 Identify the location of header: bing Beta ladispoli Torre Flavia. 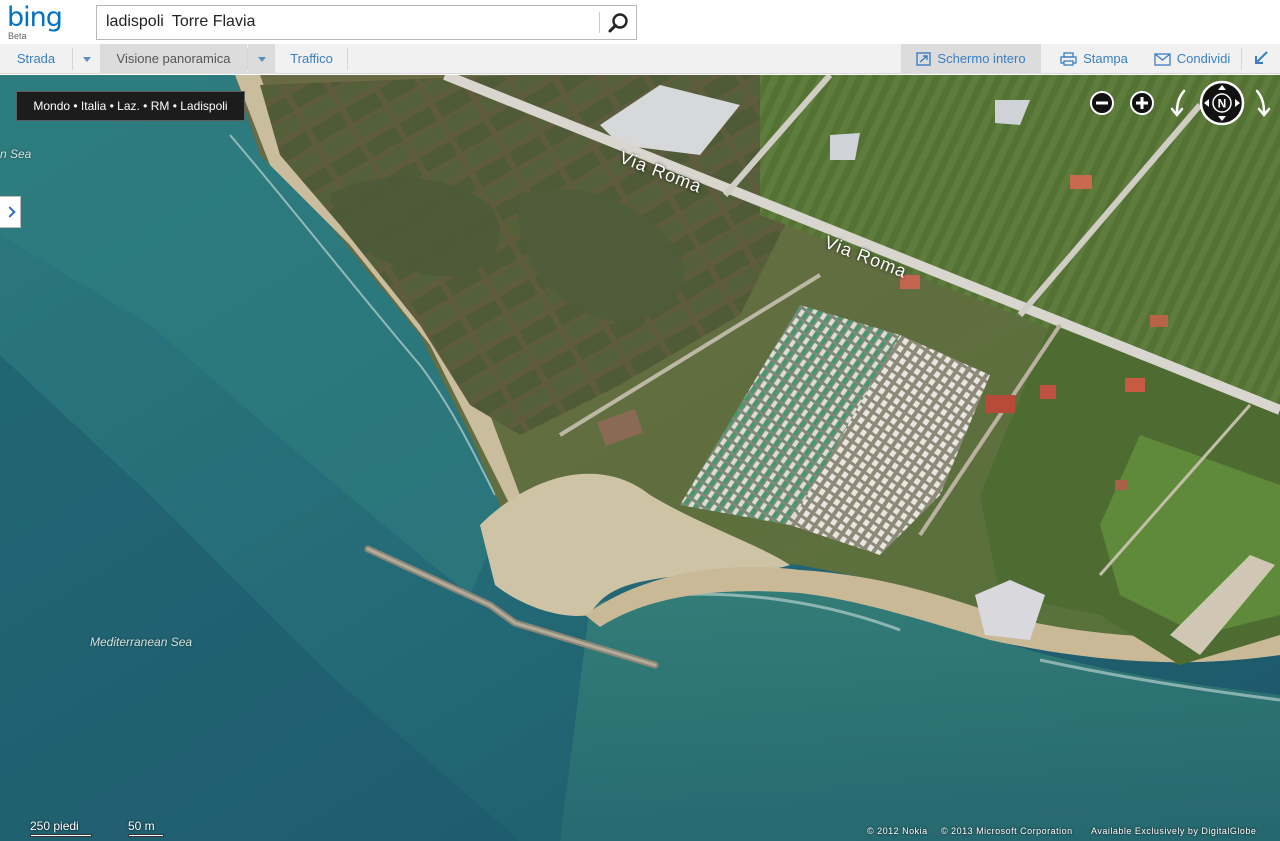
(640, 22).